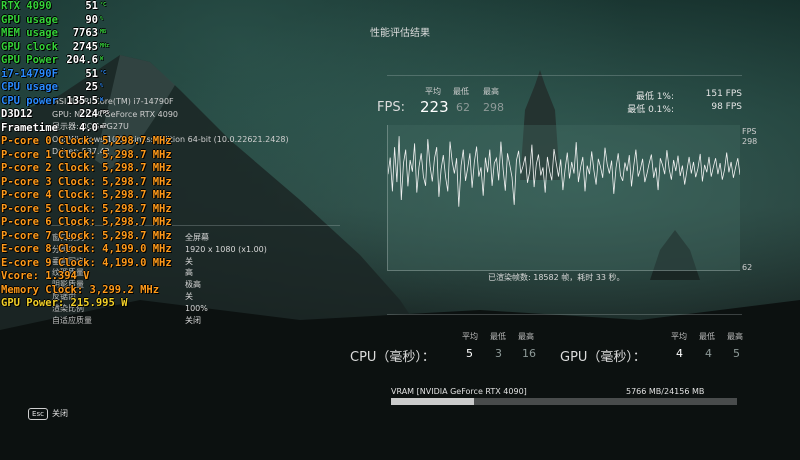  Describe the element at coordinates (432, 401) in the screenshot. I see `vram-bar-fill` at that location.